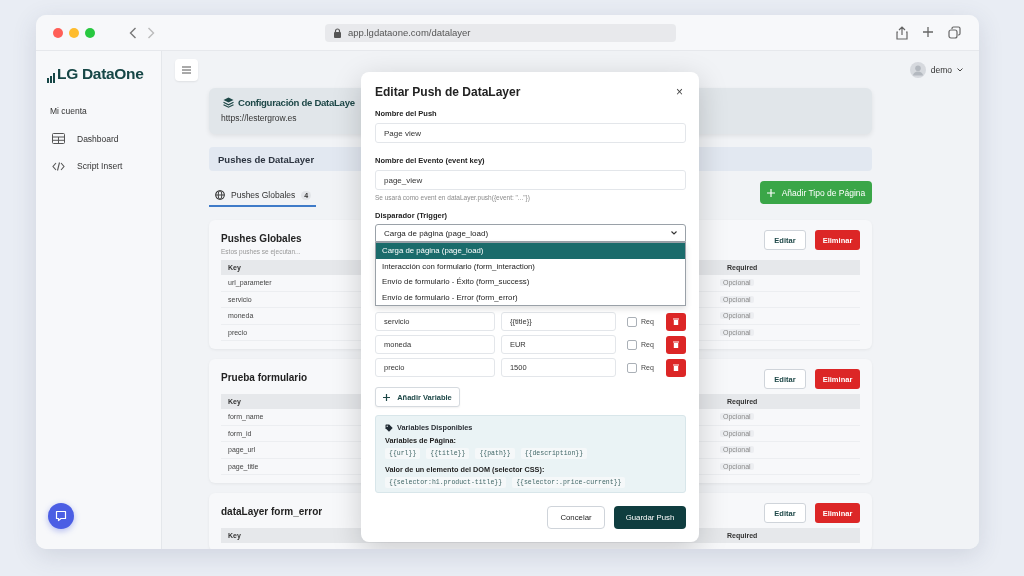  I want to click on lock-icon, so click(337, 32).